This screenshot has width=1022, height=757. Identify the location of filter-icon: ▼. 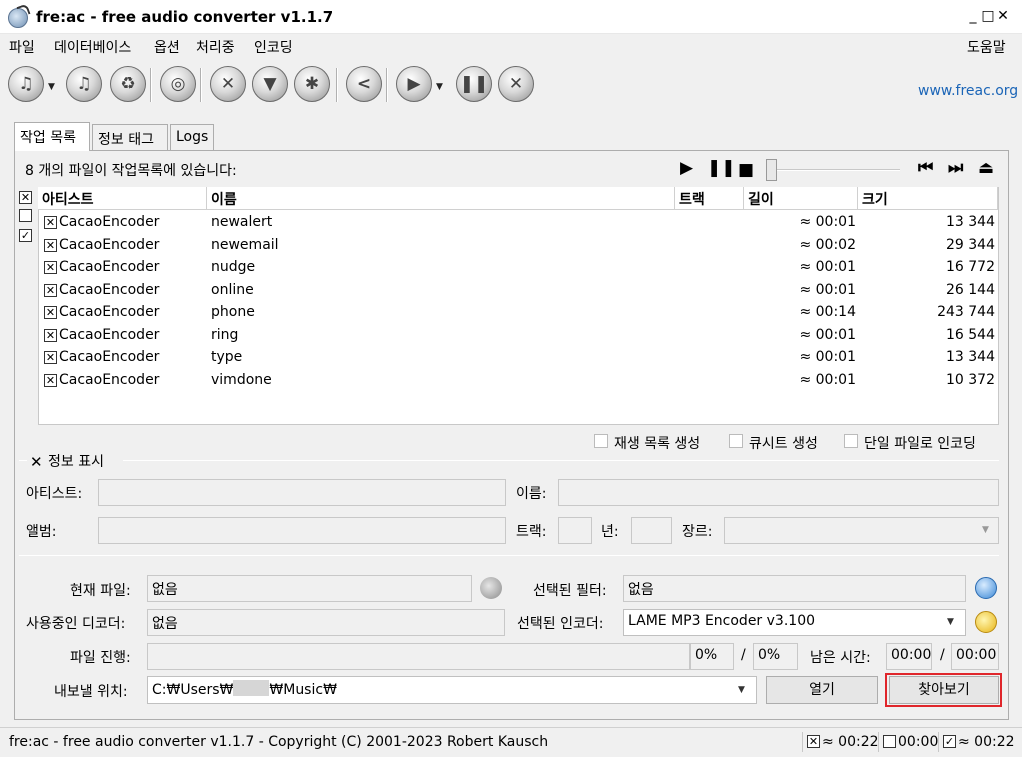
(270, 84).